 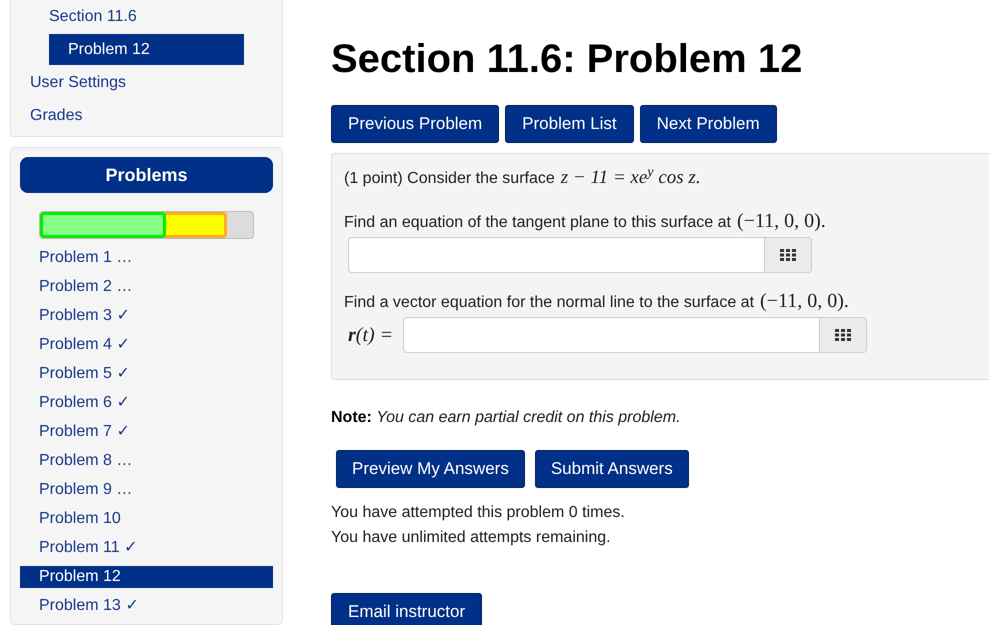 I want to click on problem-link: Problem 3 ✓, so click(x=146, y=315).